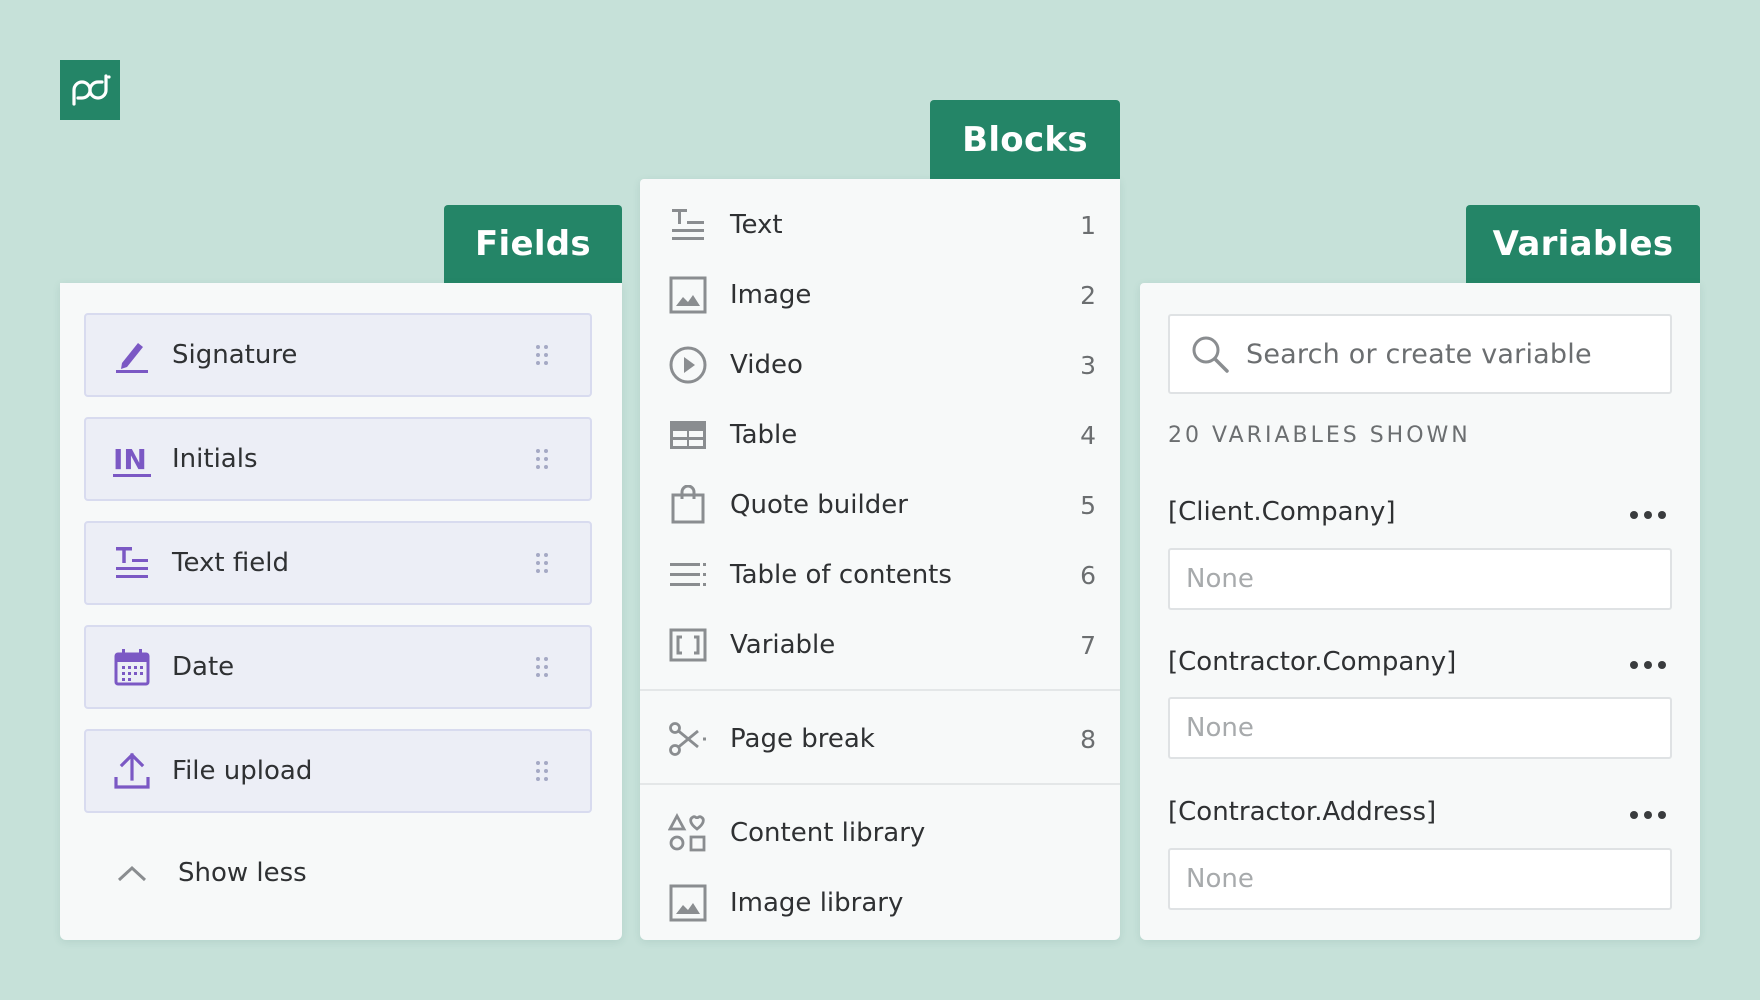 This screenshot has height=1000, width=1760. I want to click on chevron-up-icon, so click(132, 873).